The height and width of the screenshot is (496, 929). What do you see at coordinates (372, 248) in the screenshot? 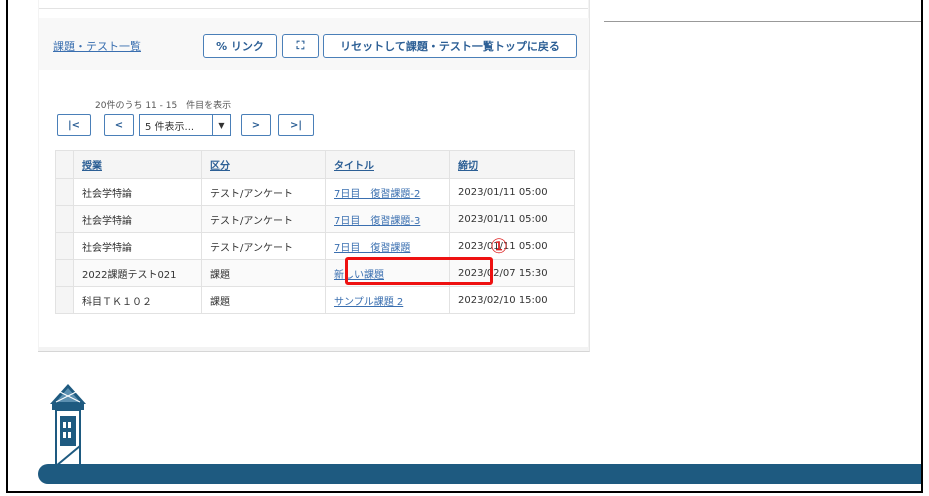
I see `title-link: 7日目 復習課題` at bounding box center [372, 248].